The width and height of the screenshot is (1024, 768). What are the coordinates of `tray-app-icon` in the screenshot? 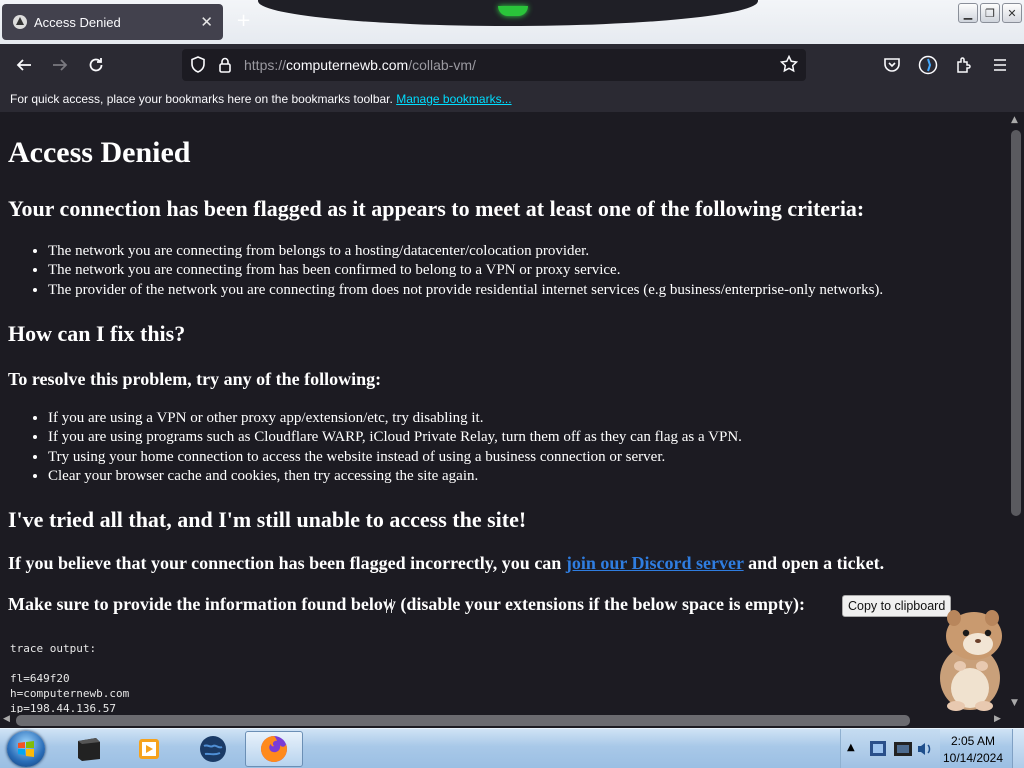 It's located at (879, 749).